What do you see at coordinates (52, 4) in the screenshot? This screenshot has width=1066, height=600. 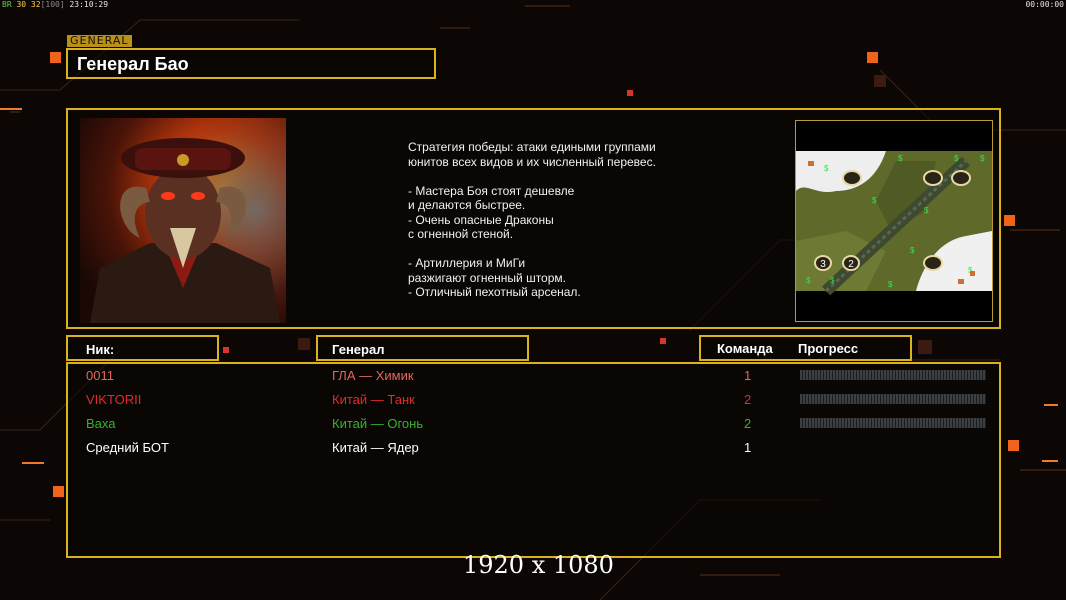 I see `status-bracket: [100]` at bounding box center [52, 4].